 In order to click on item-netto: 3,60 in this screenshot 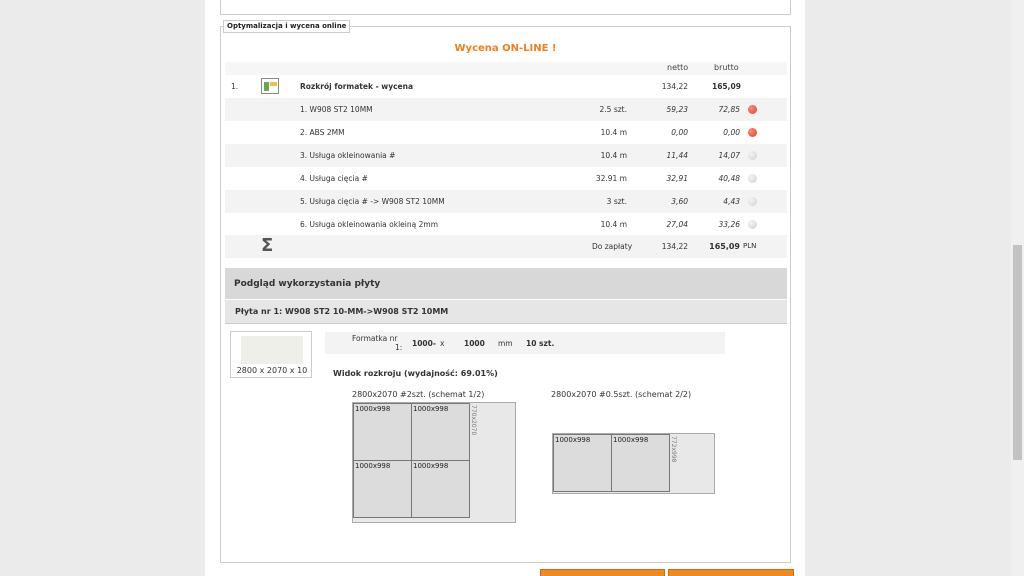, I will do `click(679, 201)`.